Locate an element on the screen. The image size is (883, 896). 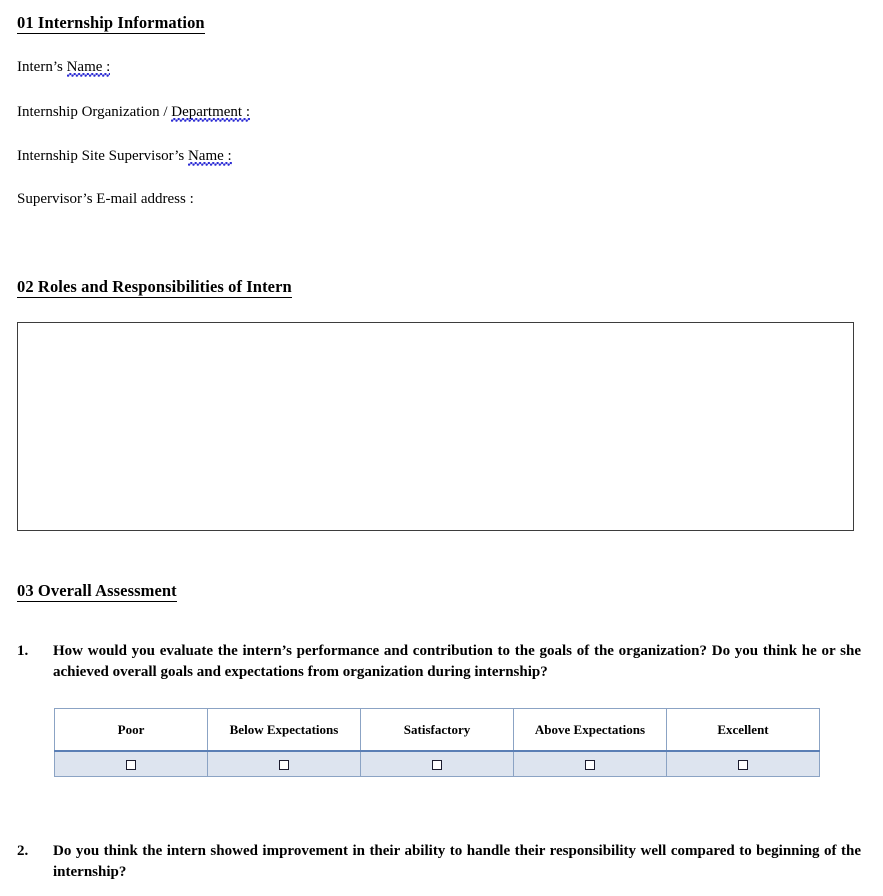
section-heading-roles-responsibilities: 02 Roles and Responsibilities of Intern is located at coordinates (146, 288).